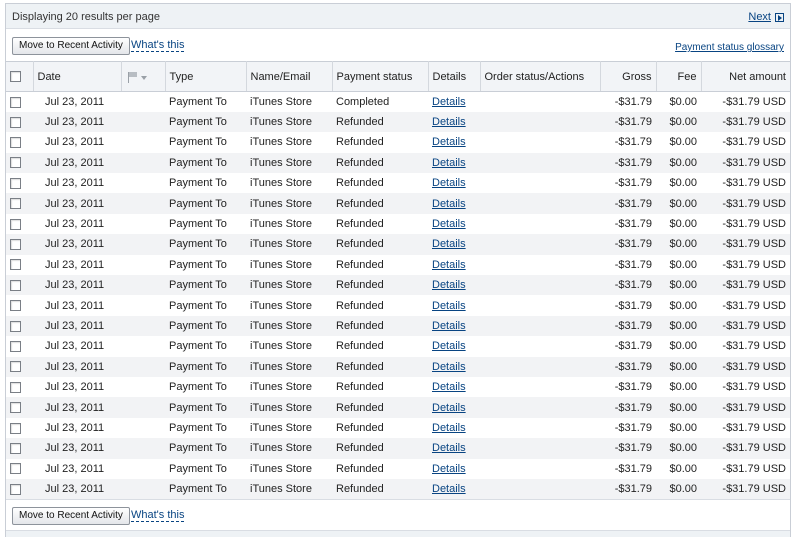 This screenshot has width=800, height=537. I want to click on next-page-link: Next, so click(759, 17).